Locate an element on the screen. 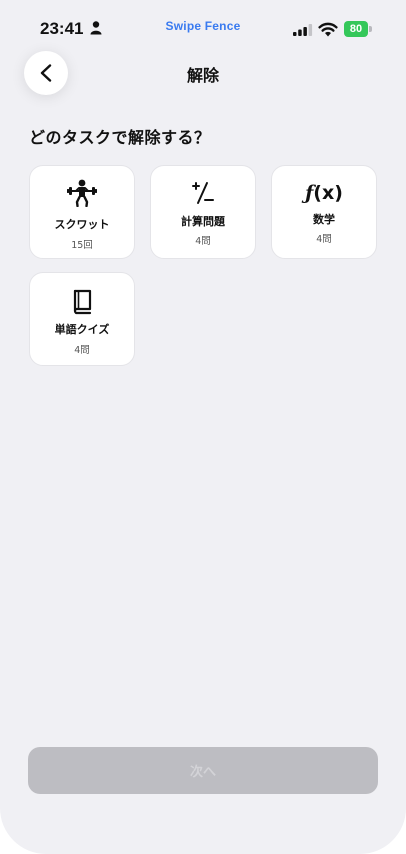  next-button-label: 次へ is located at coordinates (202, 772).